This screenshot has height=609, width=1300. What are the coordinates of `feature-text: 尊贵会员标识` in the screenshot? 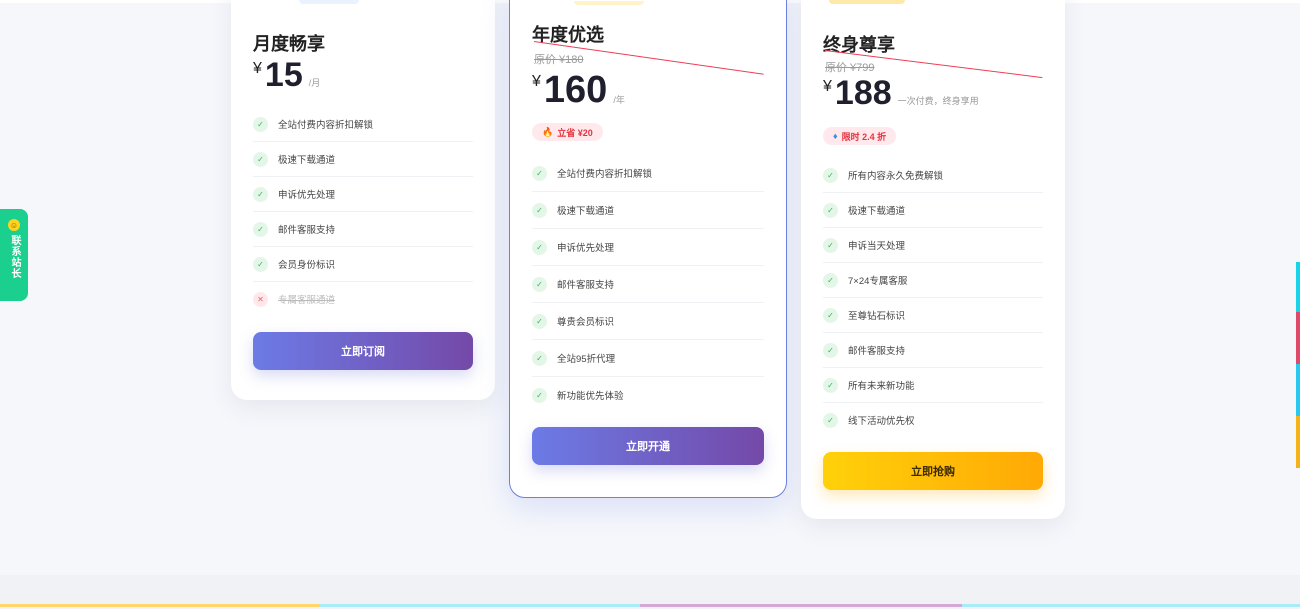 It's located at (586, 322).